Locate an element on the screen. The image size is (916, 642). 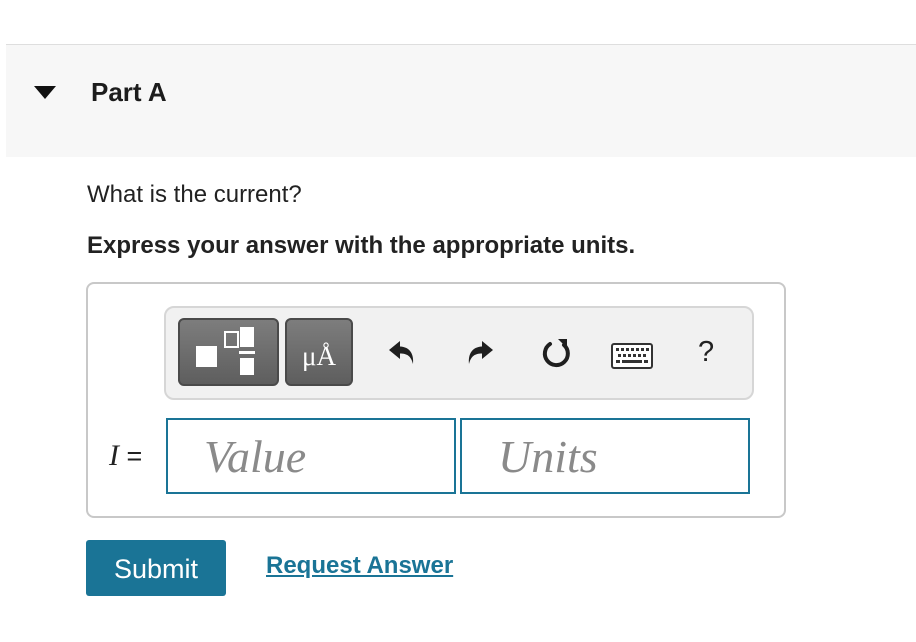
question-text: What is the current? is located at coordinates (194, 194).